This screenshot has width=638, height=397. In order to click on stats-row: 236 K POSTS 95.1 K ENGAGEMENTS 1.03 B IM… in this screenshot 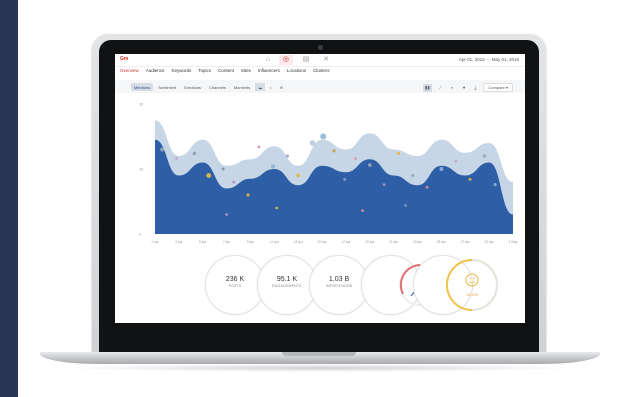, I will do `click(320, 289)`.